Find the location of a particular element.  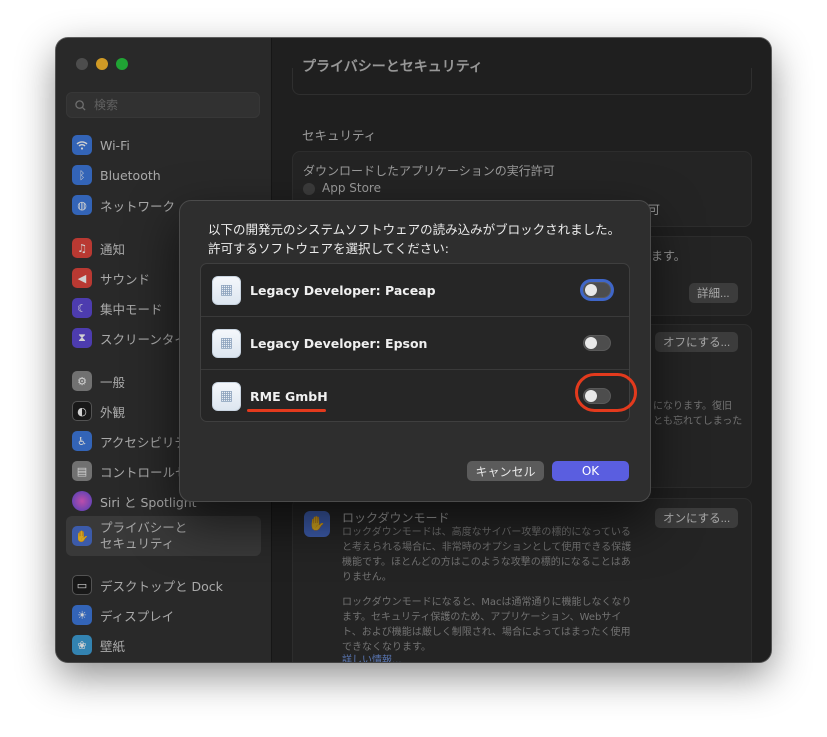

list-item: ▦ Legacy Developer: Epson is located at coordinates (415, 343).